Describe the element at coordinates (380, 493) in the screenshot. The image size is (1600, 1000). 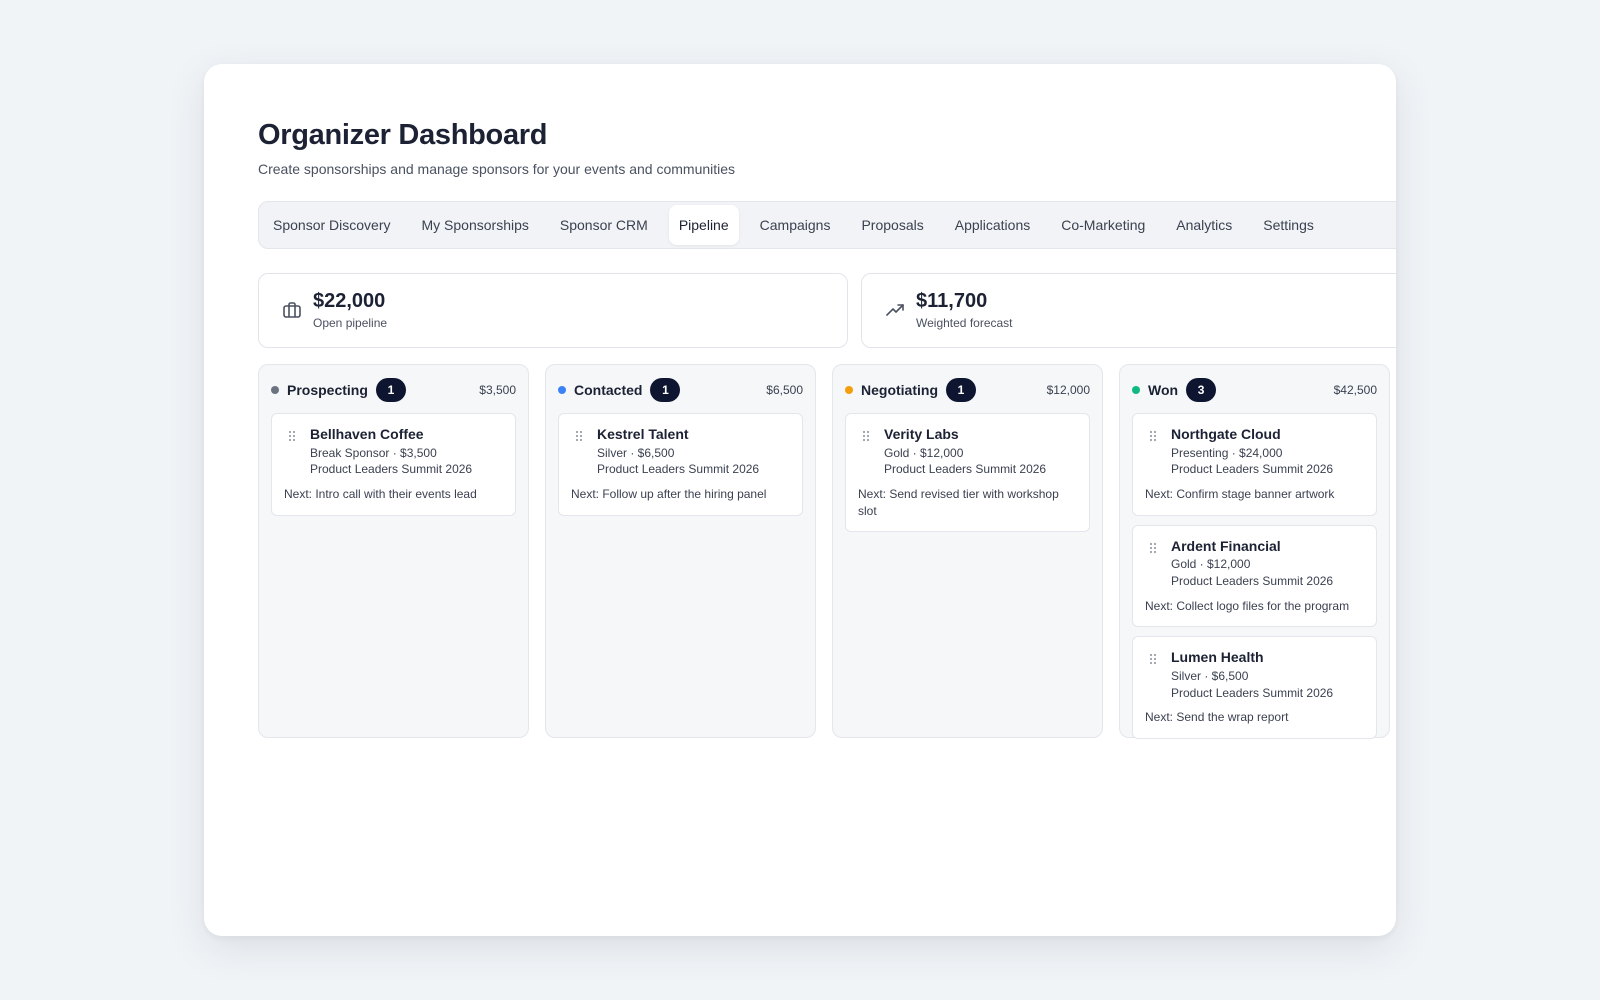
I see `next-step: Next: Intro call with their events lead` at that location.